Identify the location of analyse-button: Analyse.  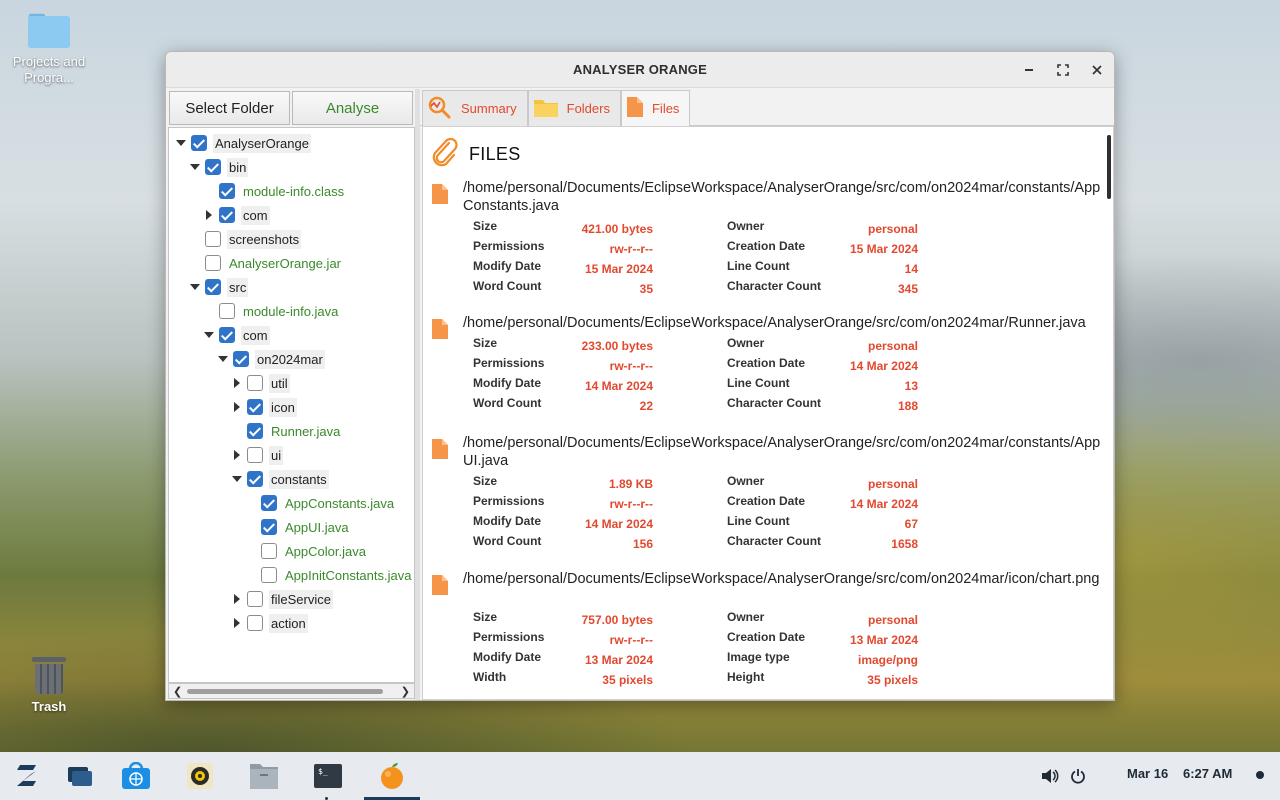
(352, 108).